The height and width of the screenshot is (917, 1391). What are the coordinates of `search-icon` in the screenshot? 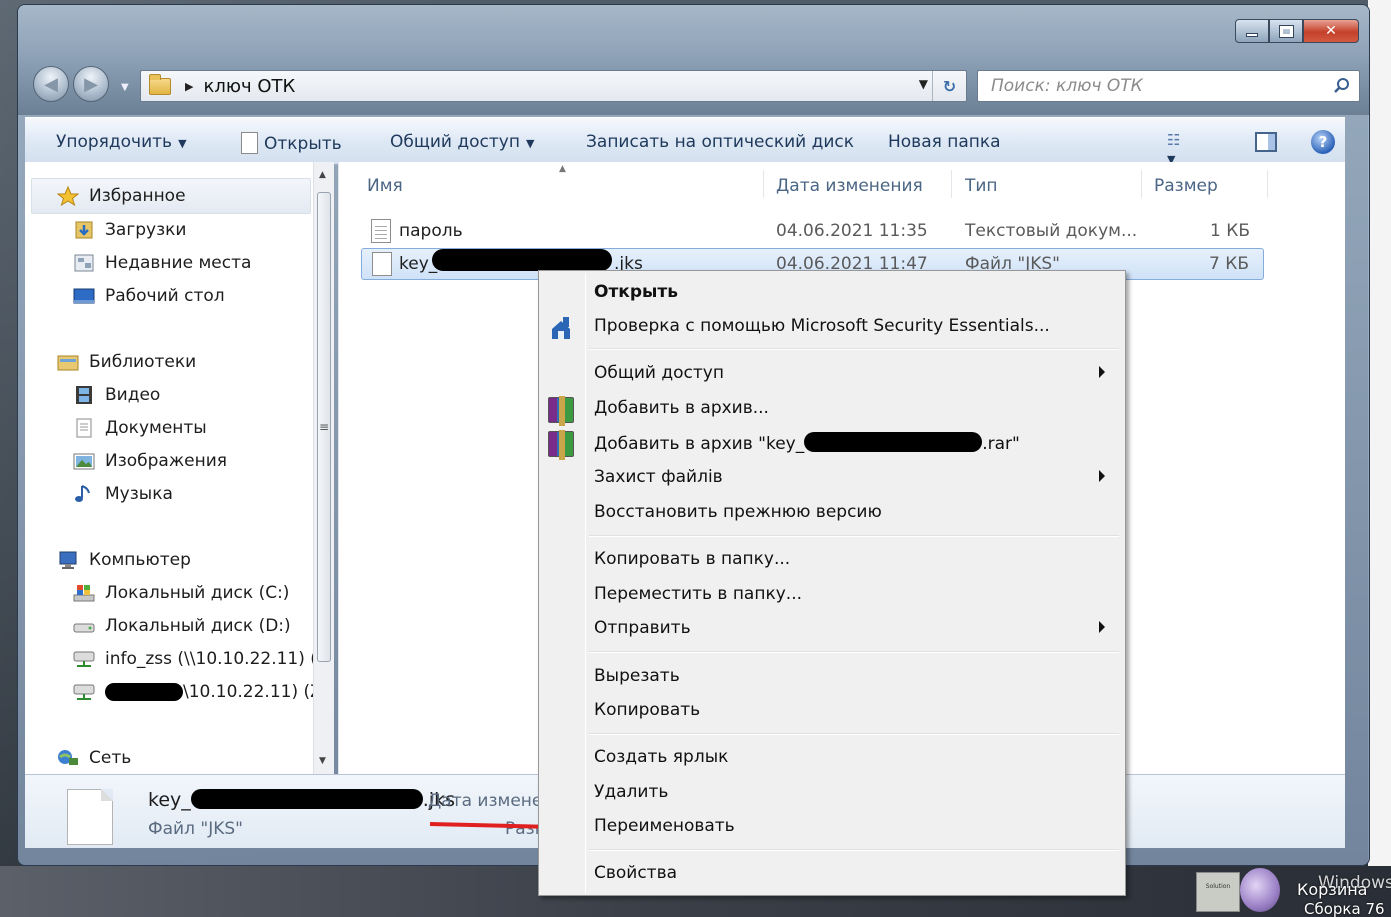 It's located at (1342, 86).